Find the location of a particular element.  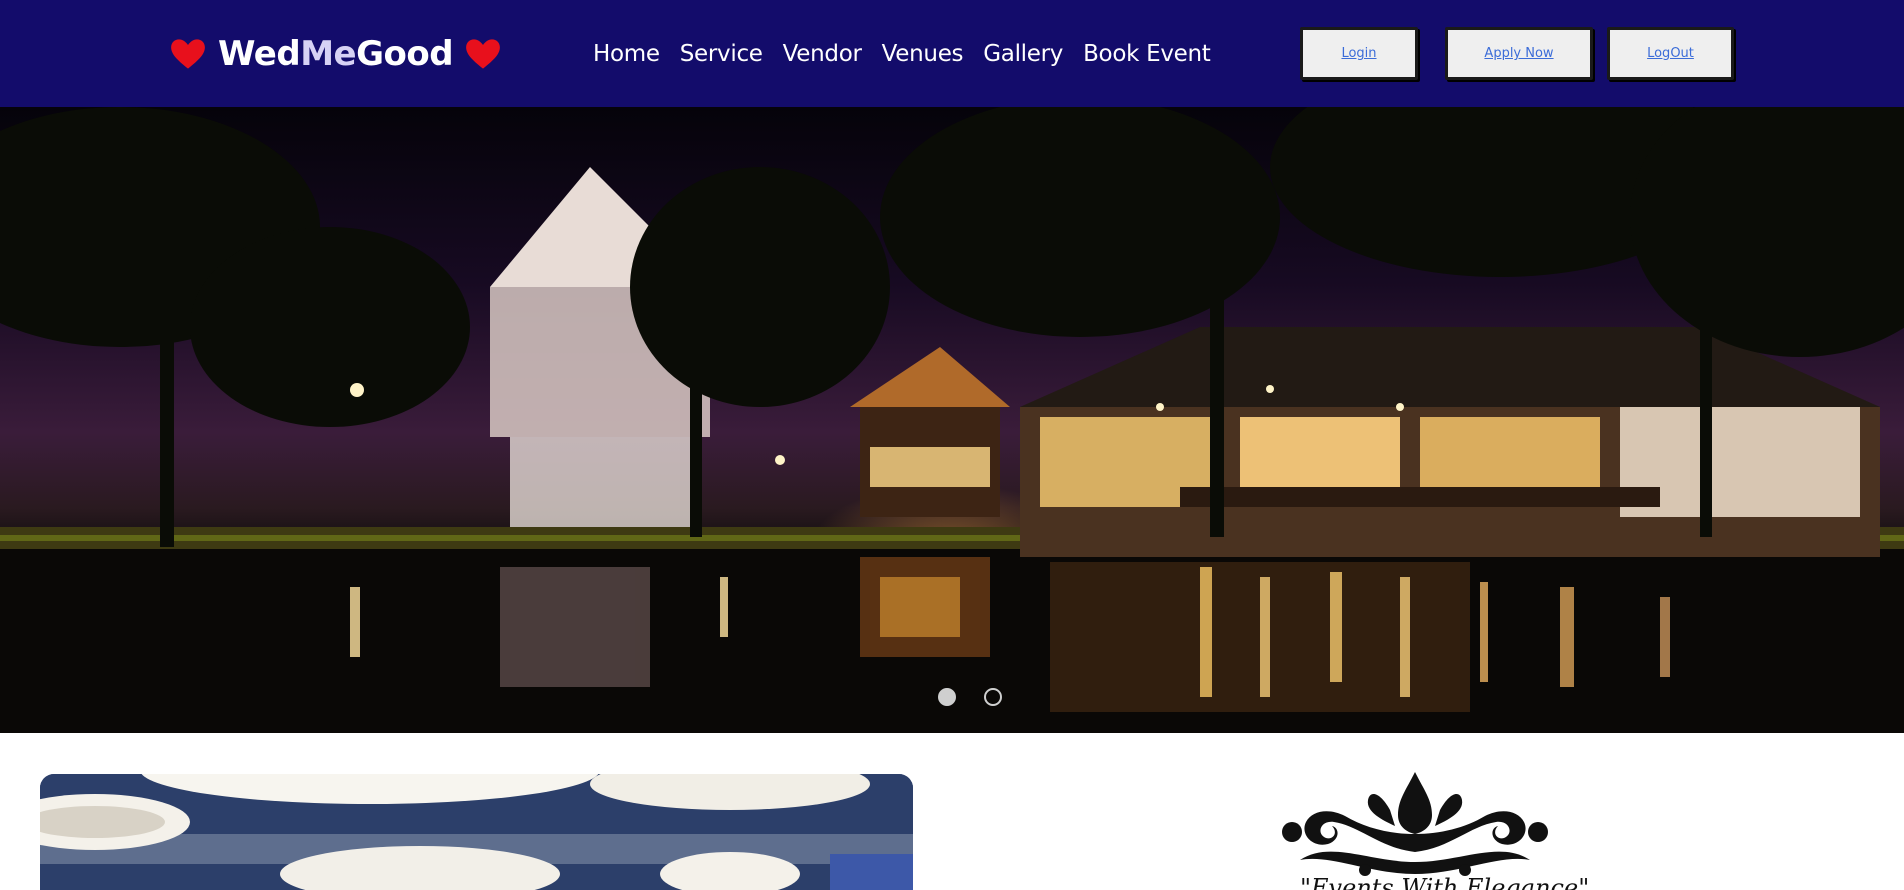

nav-venues: Venues is located at coordinates (923, 54).